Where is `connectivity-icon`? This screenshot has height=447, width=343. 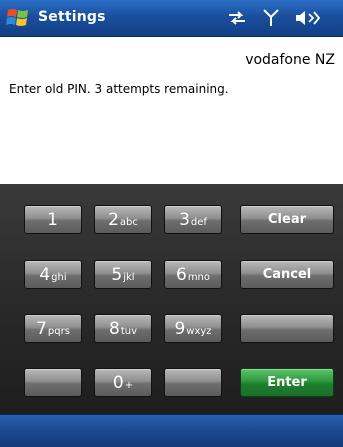
connectivity-icon is located at coordinates (237, 18).